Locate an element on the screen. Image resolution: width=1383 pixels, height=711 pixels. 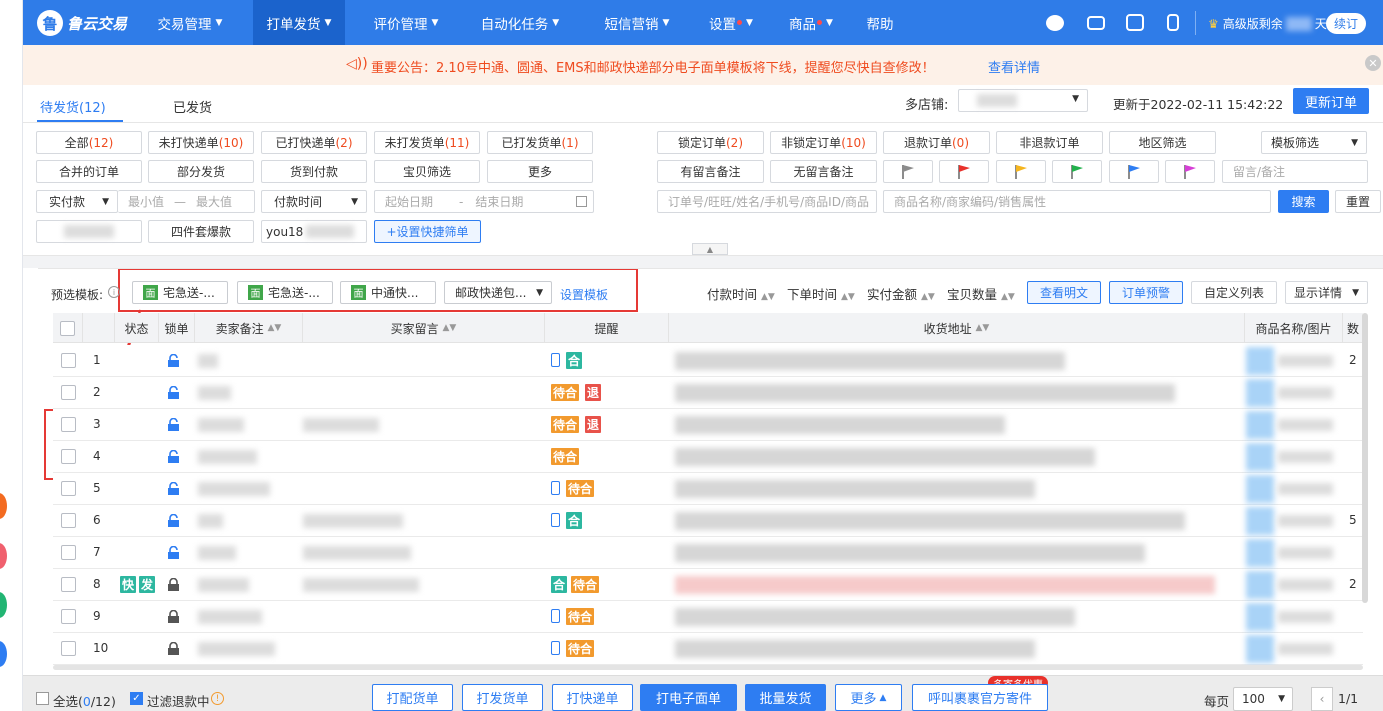
table-row: 9 待合 is located at coordinates (708, 617).